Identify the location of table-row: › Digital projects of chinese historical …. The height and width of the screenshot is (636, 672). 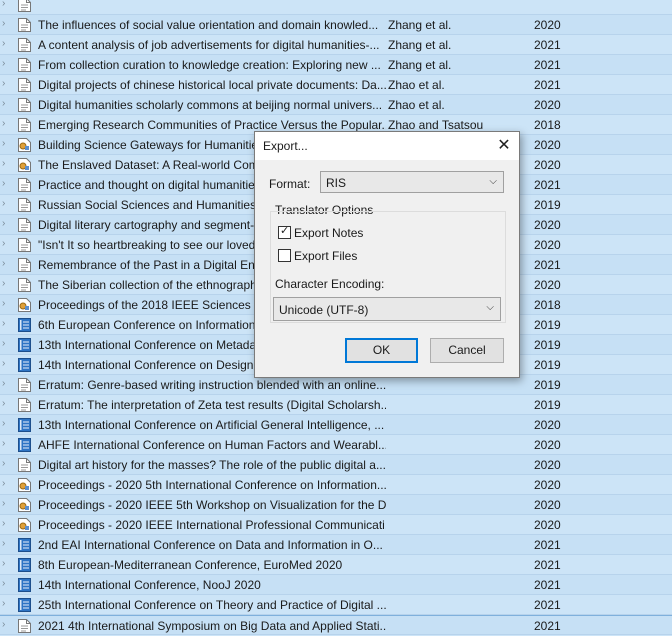
(336, 85).